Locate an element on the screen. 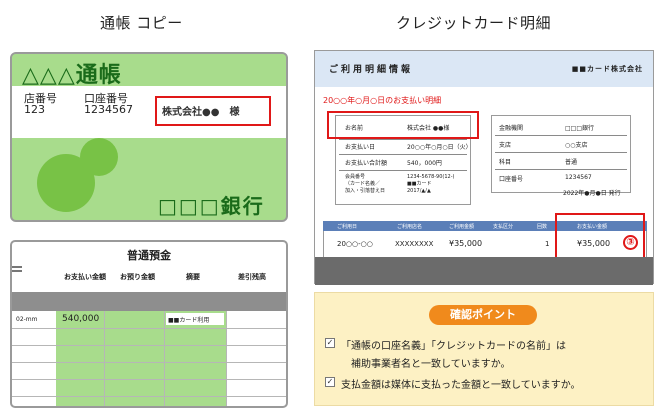 Image resolution: width=668 pixels, height=418 pixels. ledger-header-balance: 差引残高 is located at coordinates (252, 277).